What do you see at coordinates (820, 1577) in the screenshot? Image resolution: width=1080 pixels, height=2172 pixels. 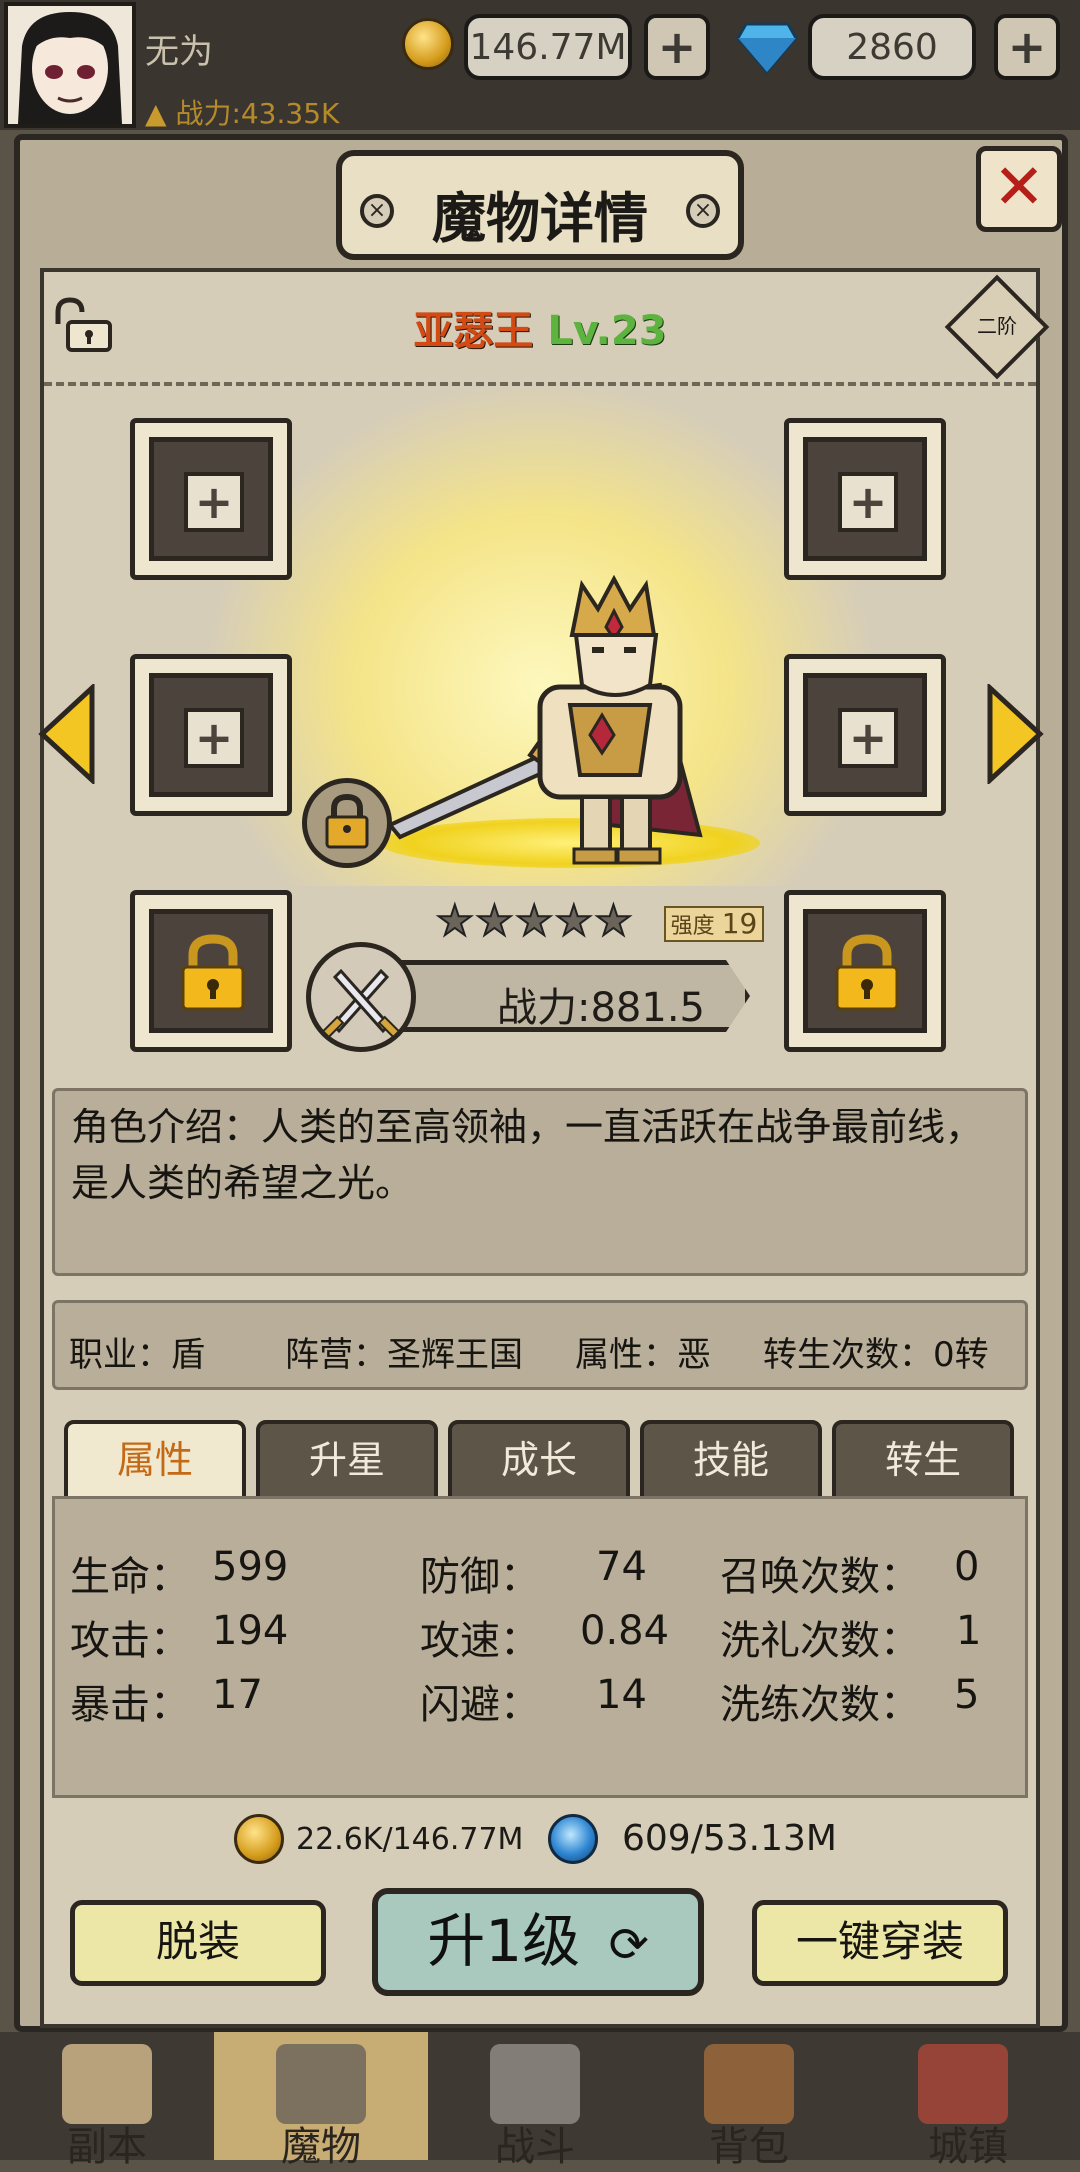 I see `summon-label: 召唤次数：` at bounding box center [820, 1577].